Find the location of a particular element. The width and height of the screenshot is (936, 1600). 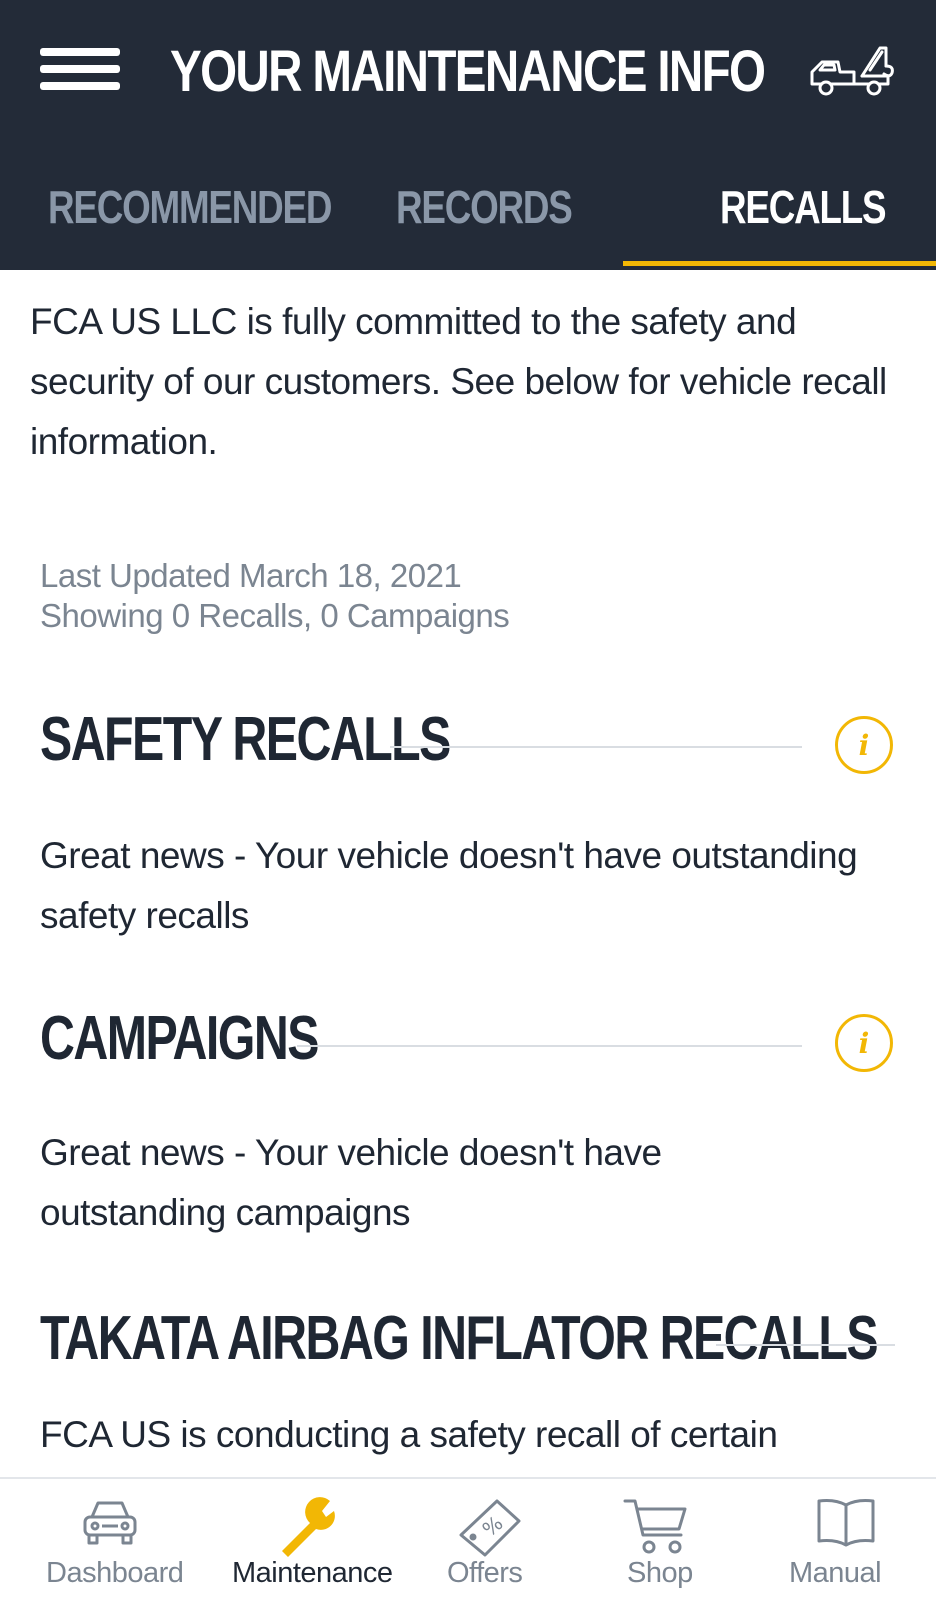

nav-label: Manual is located at coordinates (835, 1573).